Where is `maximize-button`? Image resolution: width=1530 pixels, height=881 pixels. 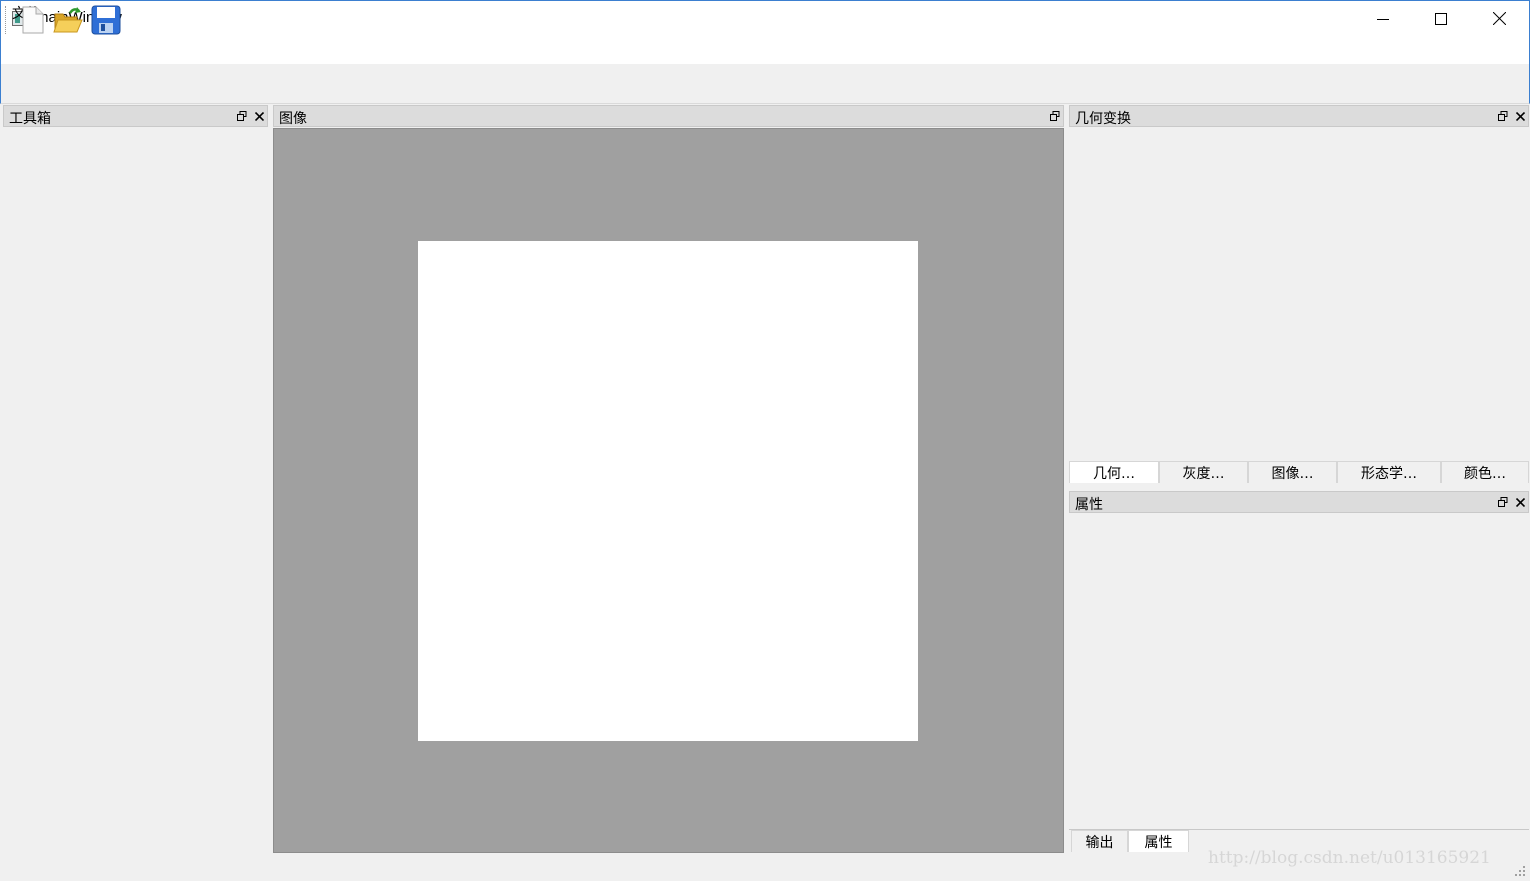
maximize-button is located at coordinates (1441, 18).